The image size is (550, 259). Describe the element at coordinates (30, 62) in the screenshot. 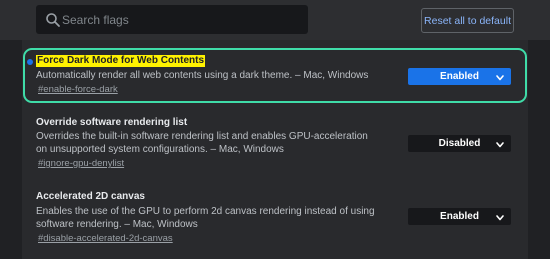

I see `modified-indicator-dot` at that location.